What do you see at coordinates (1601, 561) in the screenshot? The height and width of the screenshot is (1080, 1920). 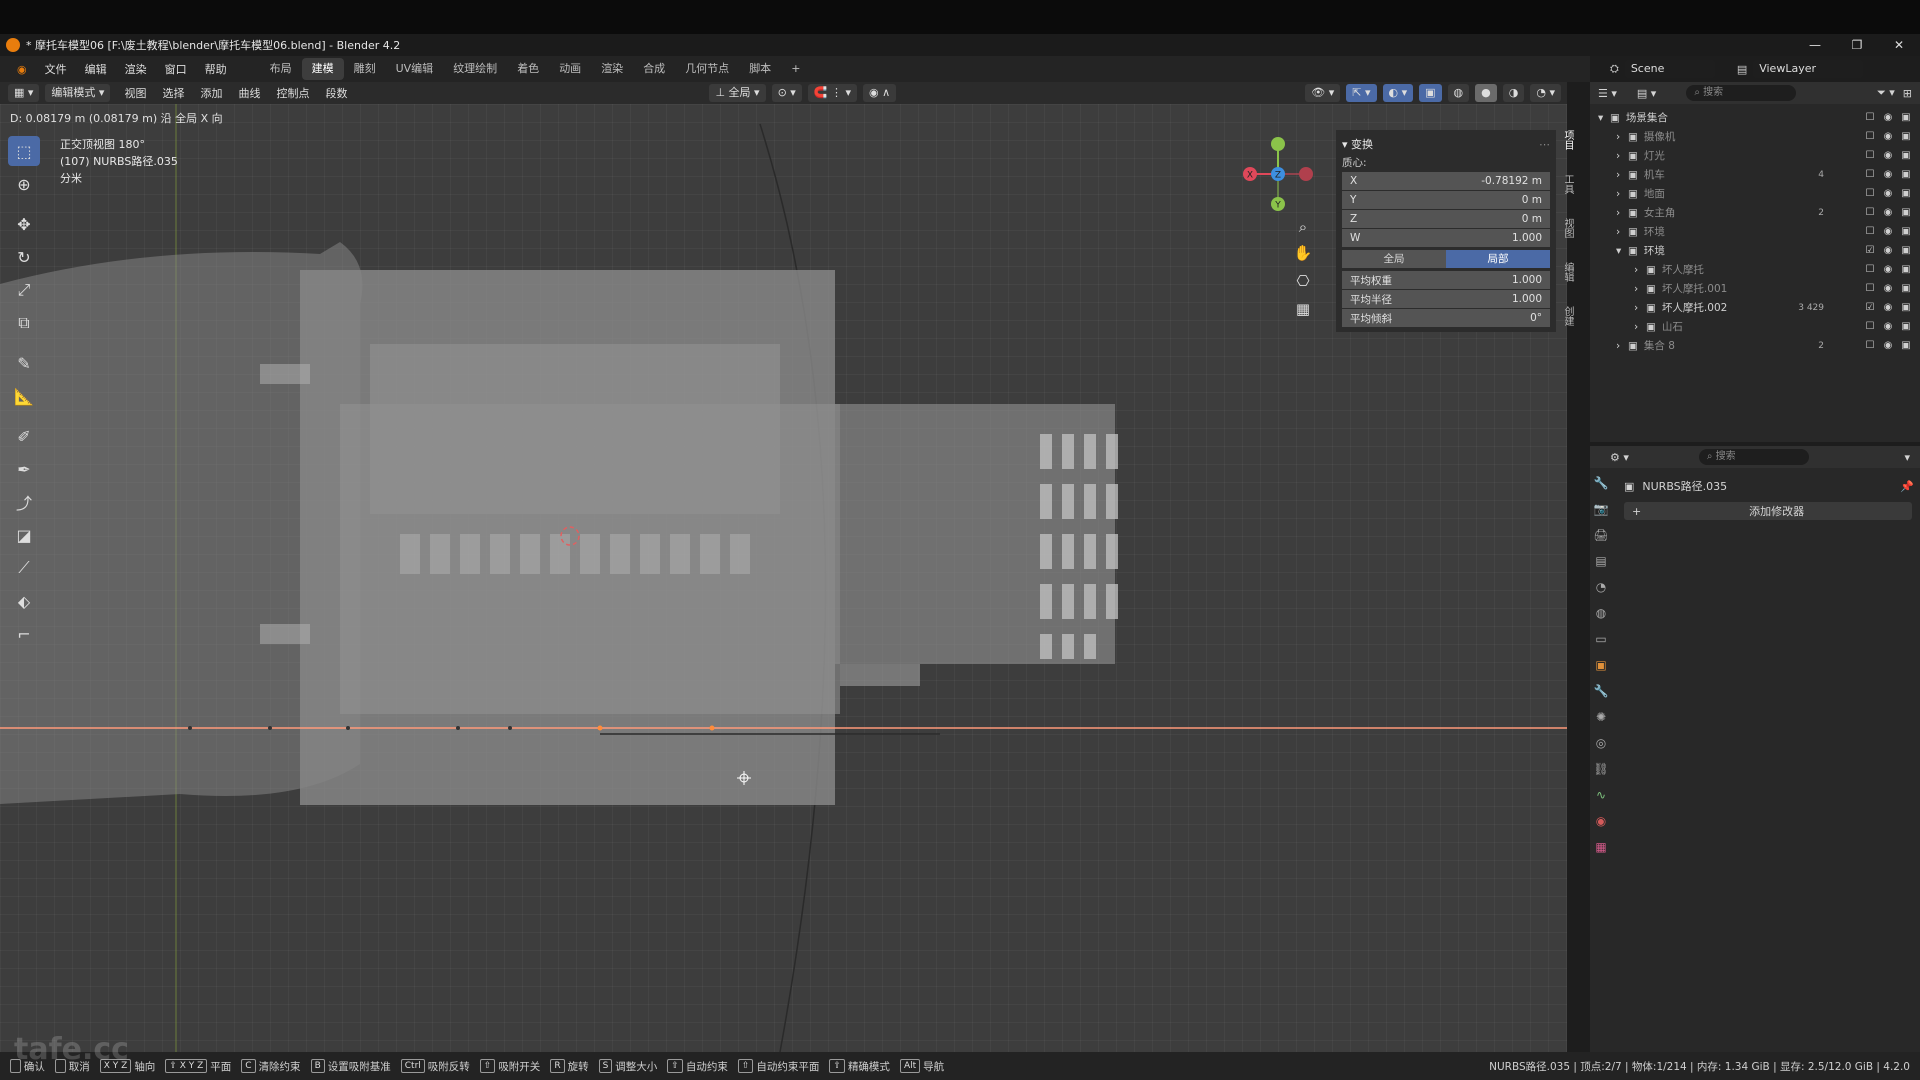 I see `view-layer-tab-icon: ▤` at bounding box center [1601, 561].